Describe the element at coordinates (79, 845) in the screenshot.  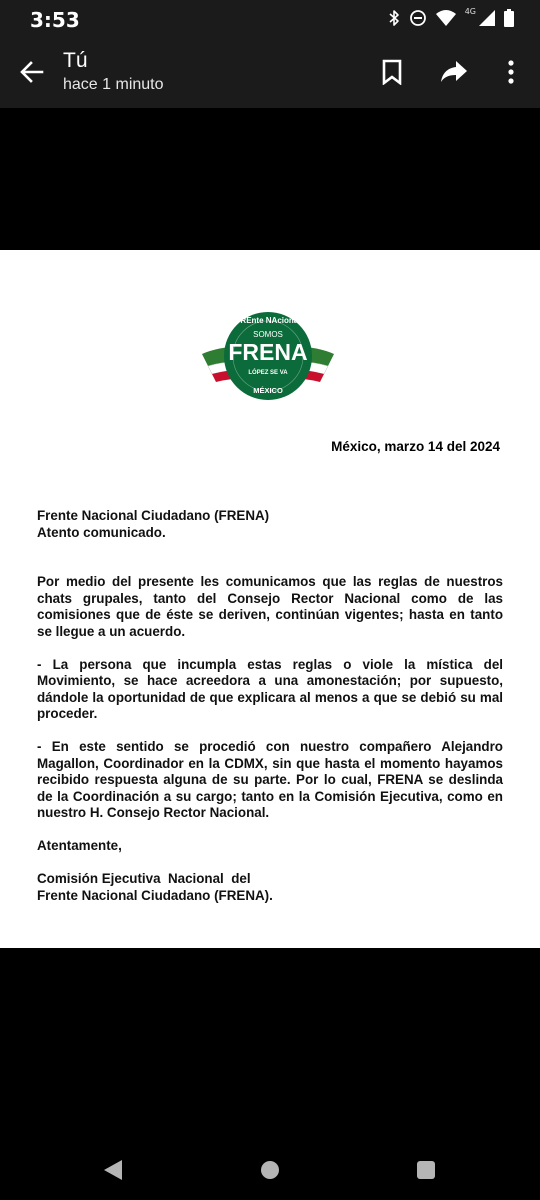
I see `closing: Atentamente,` at that location.